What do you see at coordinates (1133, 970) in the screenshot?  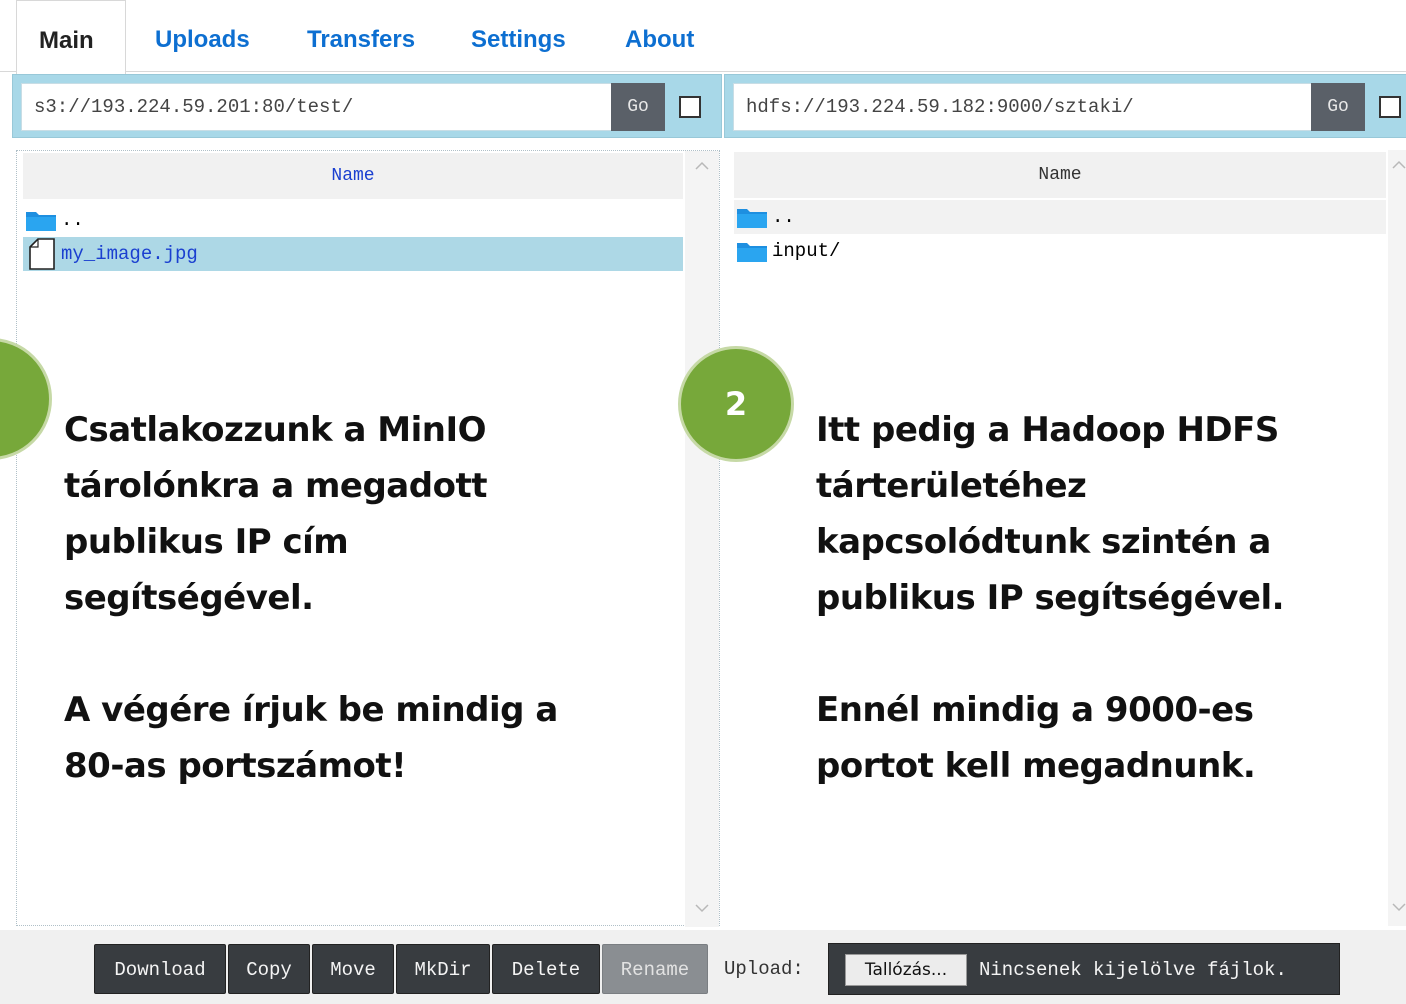 I see `upload-status-text: Nincsenek kijelölve fájlok.` at bounding box center [1133, 970].